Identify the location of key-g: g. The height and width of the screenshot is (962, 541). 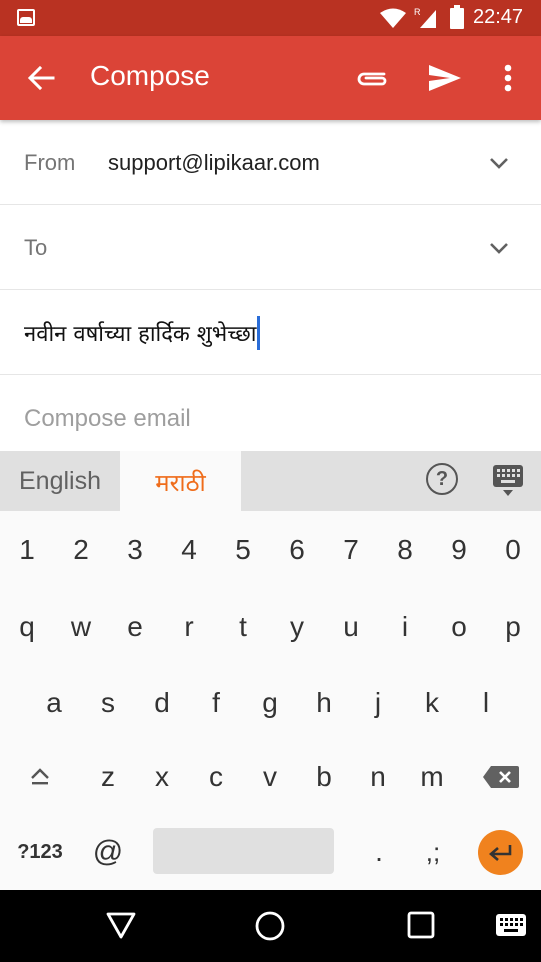
(270, 703).